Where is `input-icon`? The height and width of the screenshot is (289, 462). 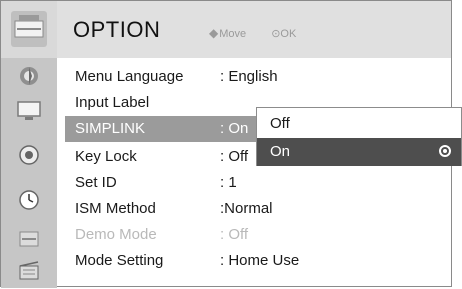 input-icon is located at coordinates (29, 269).